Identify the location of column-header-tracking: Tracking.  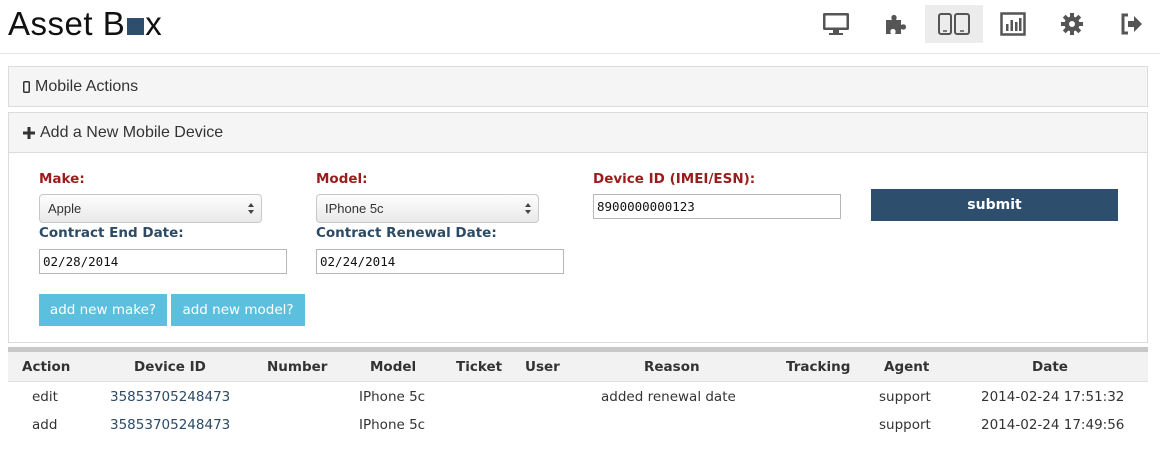
(818, 367).